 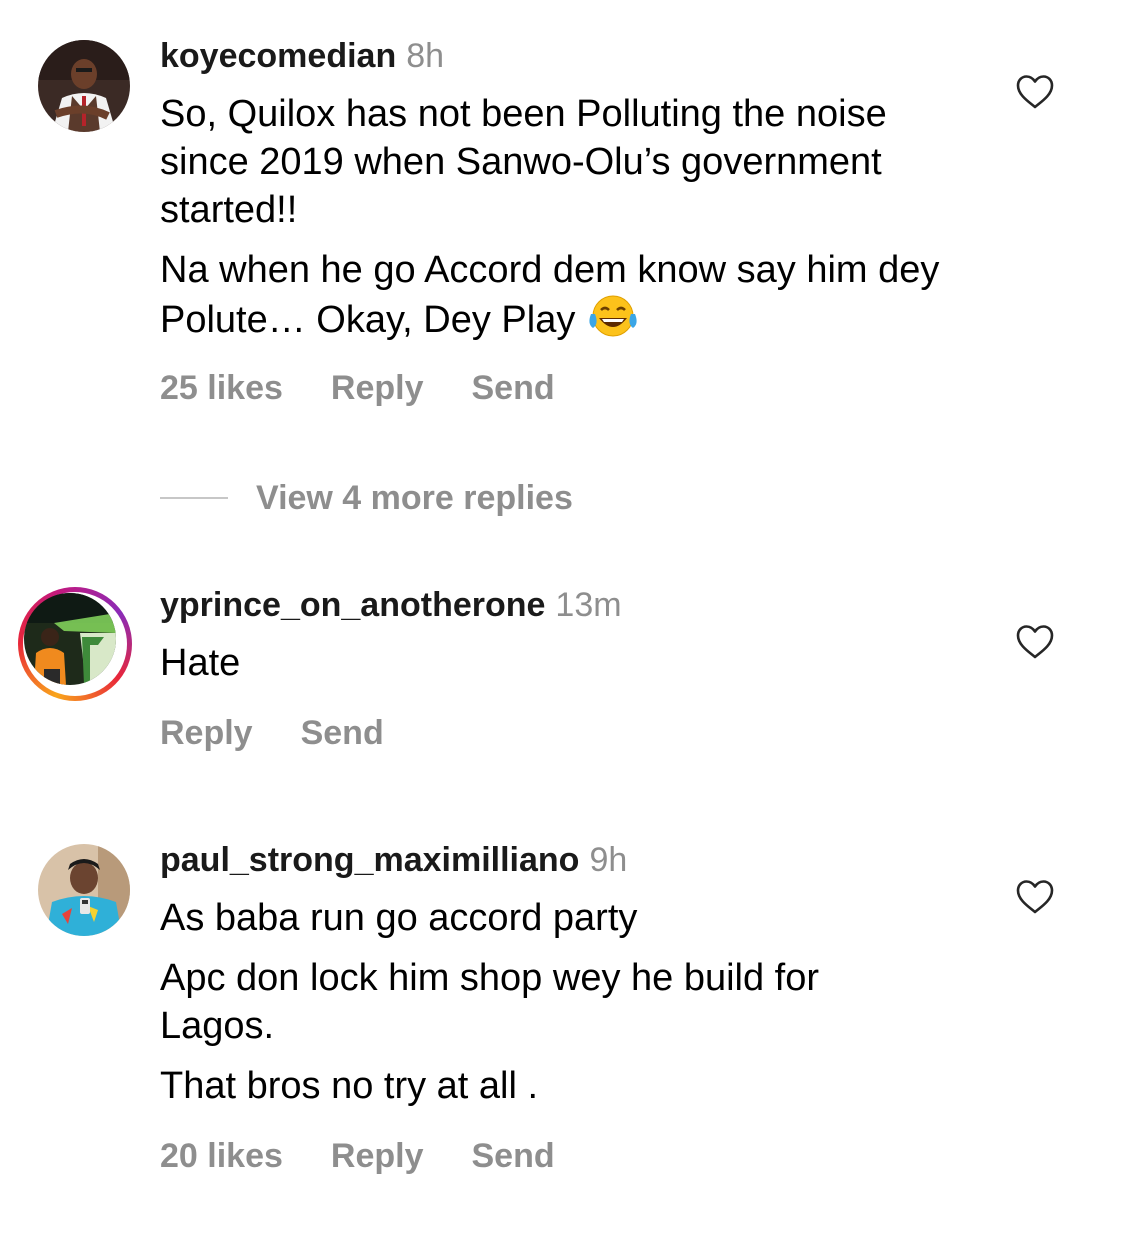 I want to click on timestamp: 8h, so click(x=425, y=56).